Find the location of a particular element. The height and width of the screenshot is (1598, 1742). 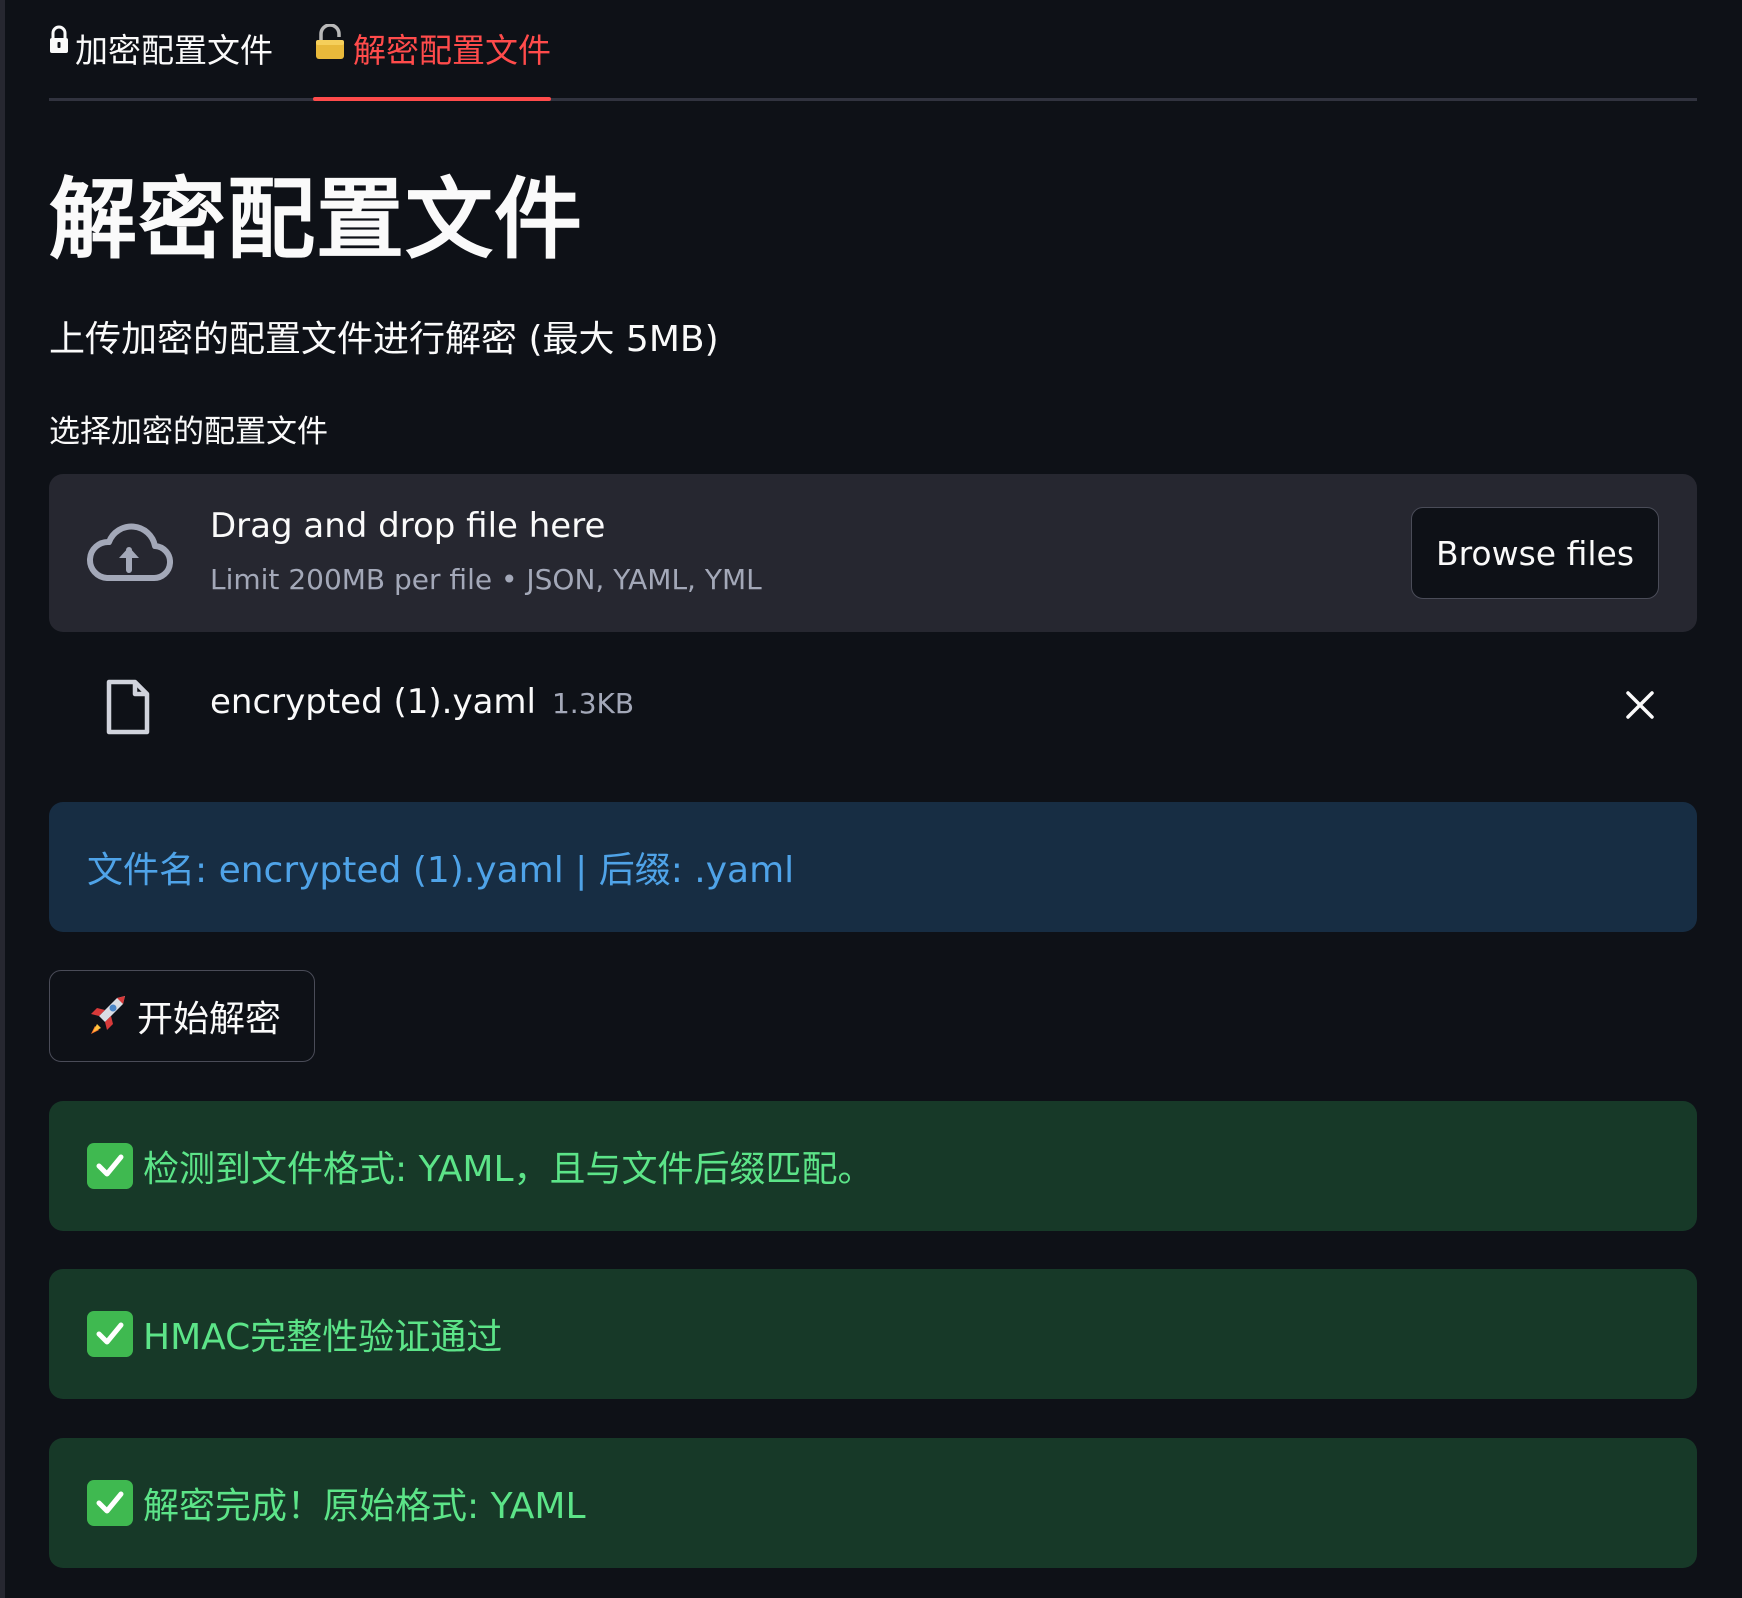

dropzone-instructions: Drag and drop file here is located at coordinates (408, 526).